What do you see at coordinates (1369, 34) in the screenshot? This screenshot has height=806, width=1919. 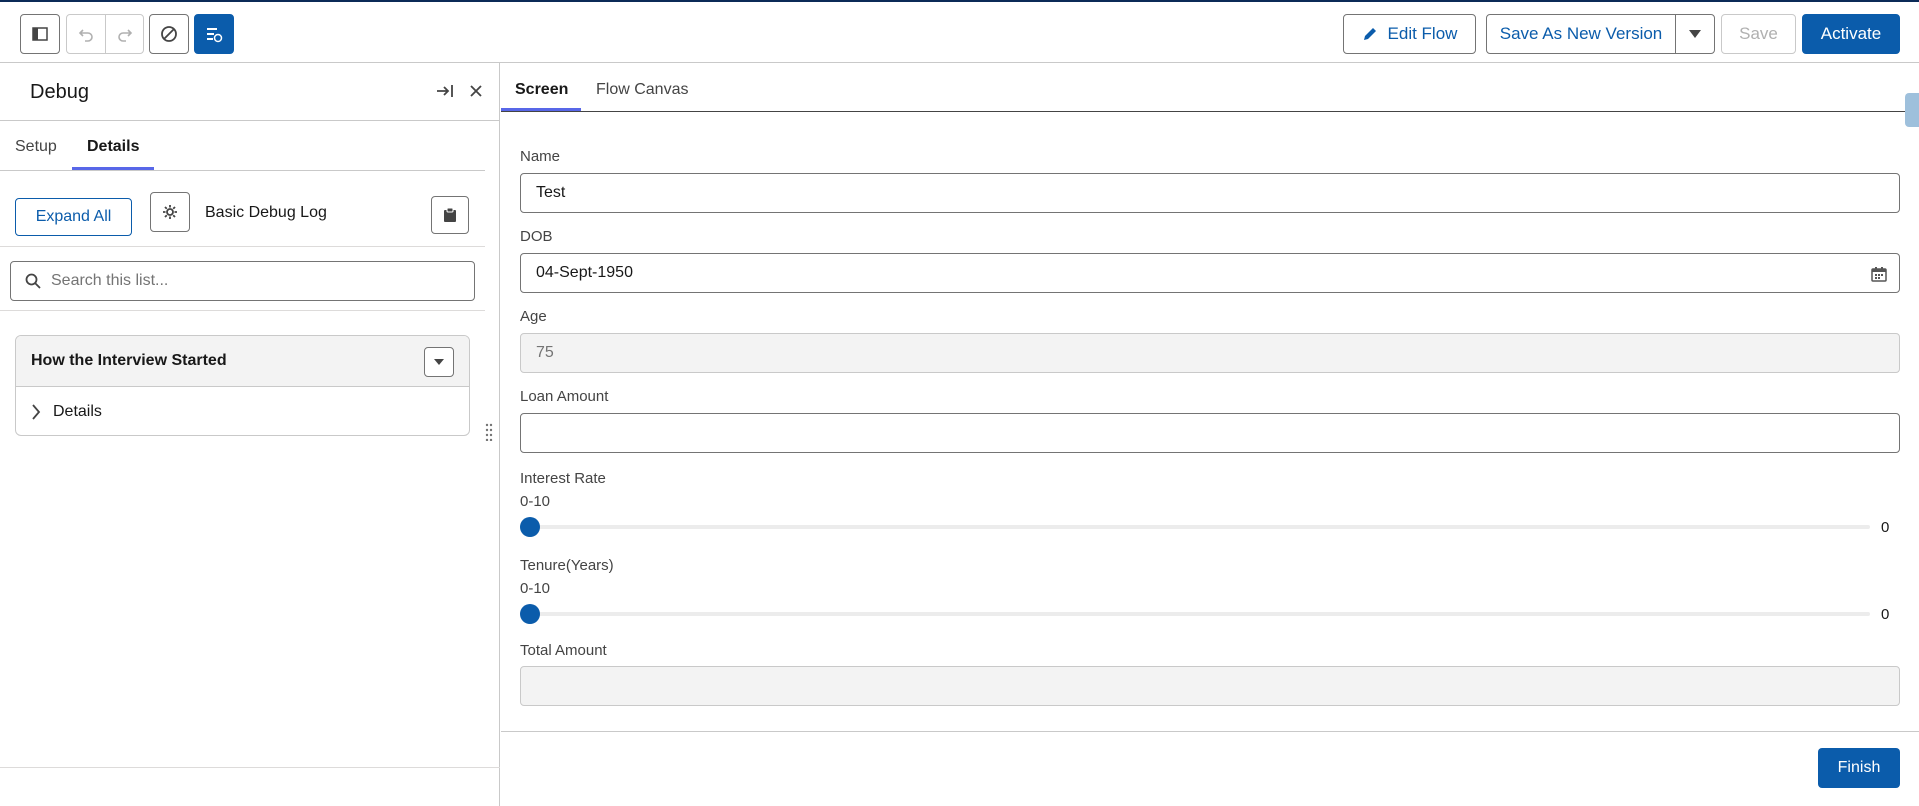 I see `pencil-icon` at bounding box center [1369, 34].